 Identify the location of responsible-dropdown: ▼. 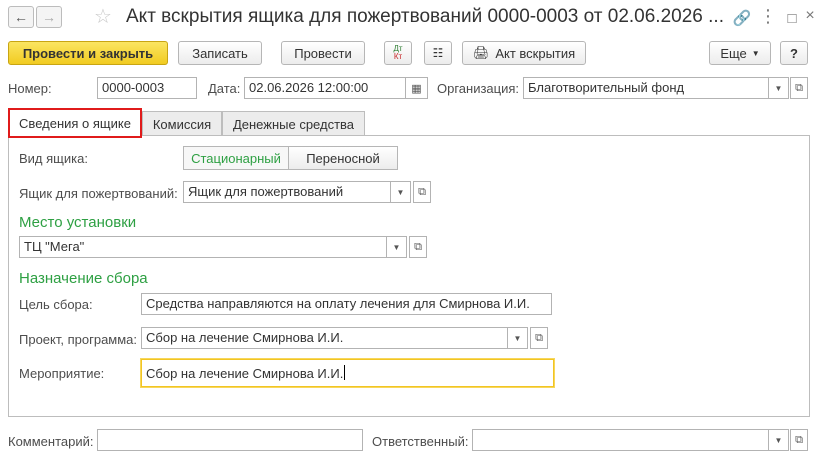
(779, 440).